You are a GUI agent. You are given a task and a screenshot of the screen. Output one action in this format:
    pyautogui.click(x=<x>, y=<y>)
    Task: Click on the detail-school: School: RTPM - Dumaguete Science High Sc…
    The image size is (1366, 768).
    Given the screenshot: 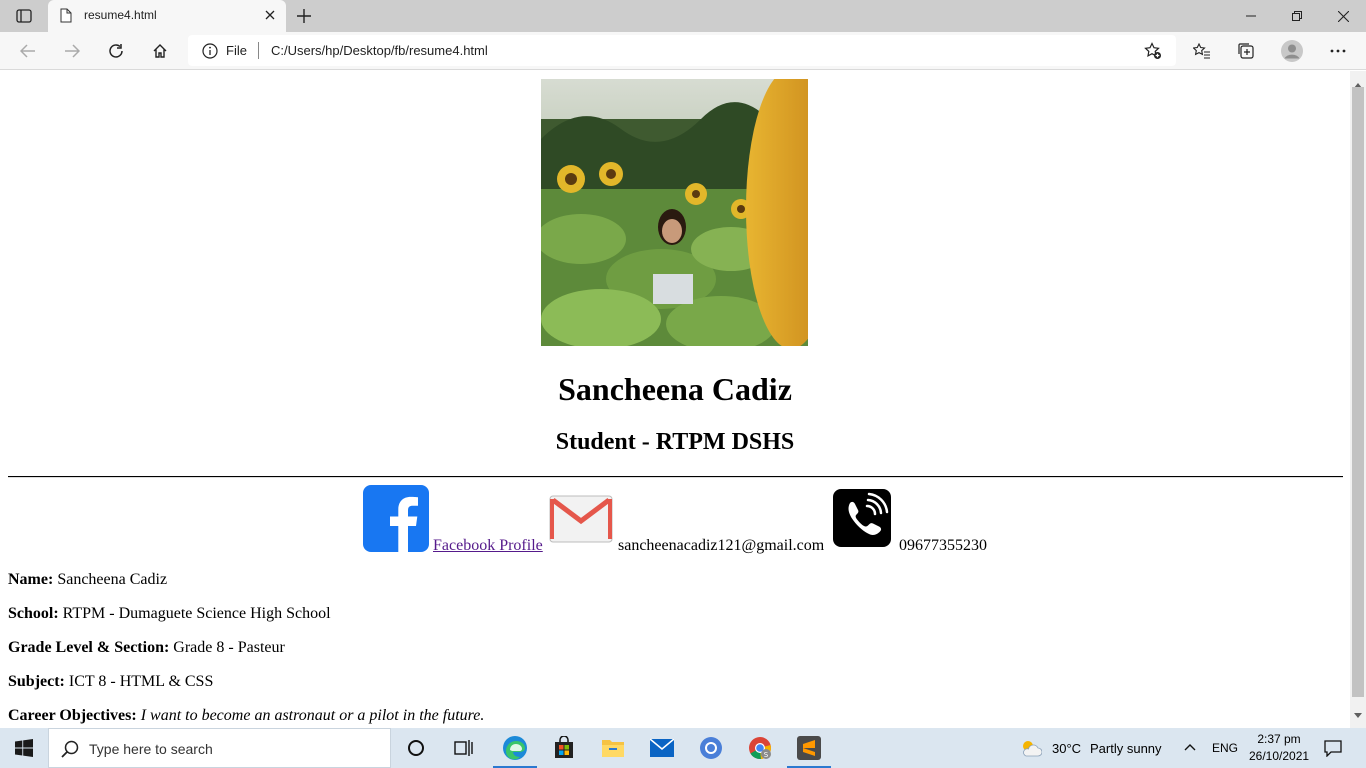 What is the action you would take?
    pyautogui.click(x=169, y=614)
    